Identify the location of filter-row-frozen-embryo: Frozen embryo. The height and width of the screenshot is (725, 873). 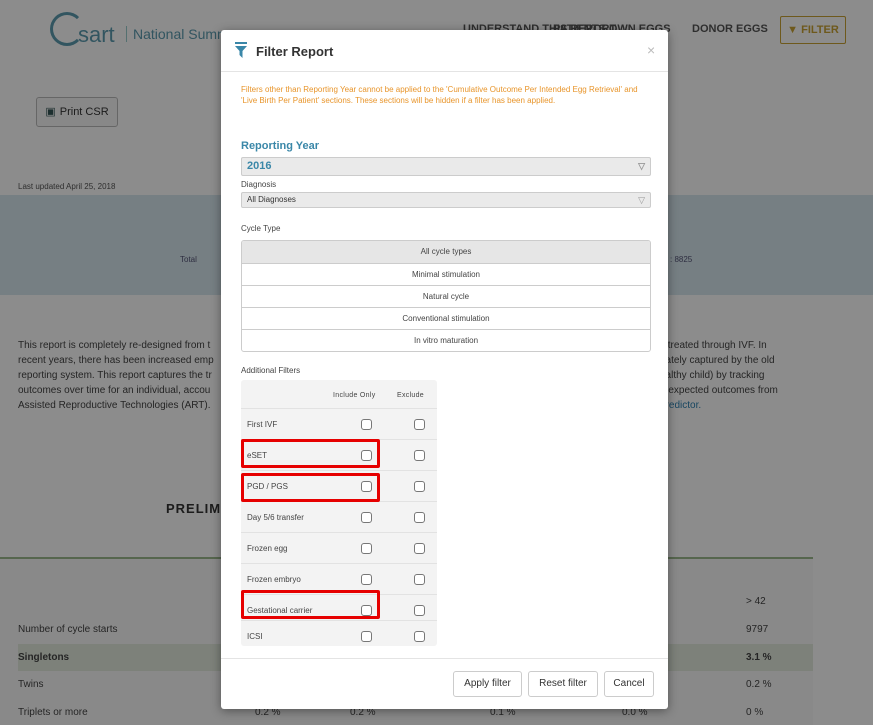
(339, 578).